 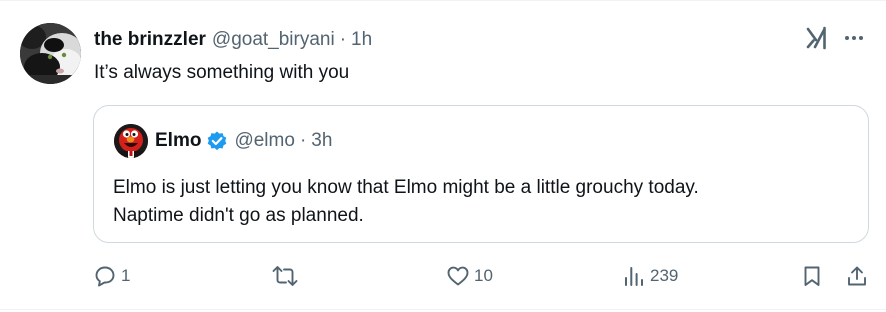 What do you see at coordinates (469, 276) in the screenshot?
I see `like-button: 10` at bounding box center [469, 276].